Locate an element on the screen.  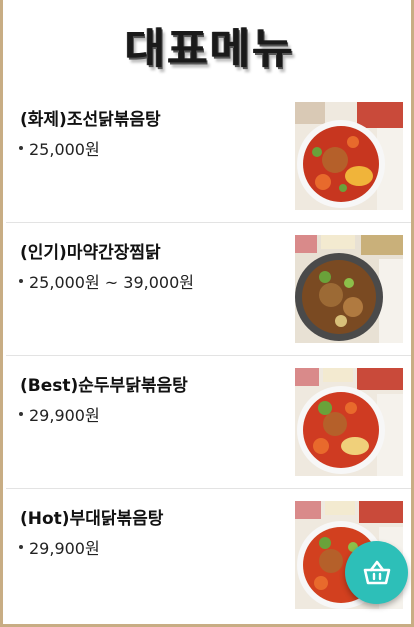
menu-item-name: (화제)조선닭볶음탕 is located at coordinates (90, 120).